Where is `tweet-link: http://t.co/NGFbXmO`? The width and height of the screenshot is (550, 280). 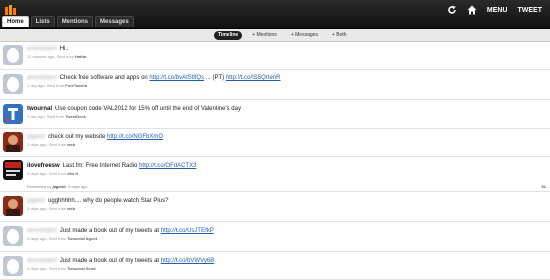 tweet-link: http://t.co/NGFbXmO is located at coordinates (135, 137).